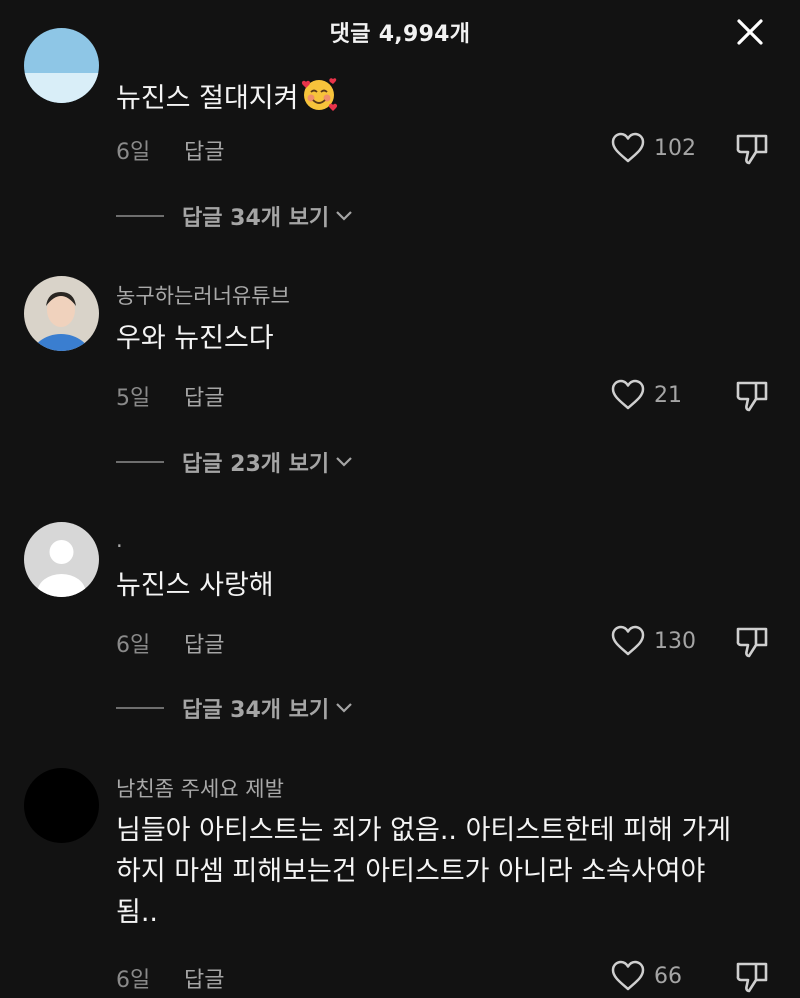  What do you see at coordinates (628, 975) in the screenshot?
I see `heart-icon` at bounding box center [628, 975].